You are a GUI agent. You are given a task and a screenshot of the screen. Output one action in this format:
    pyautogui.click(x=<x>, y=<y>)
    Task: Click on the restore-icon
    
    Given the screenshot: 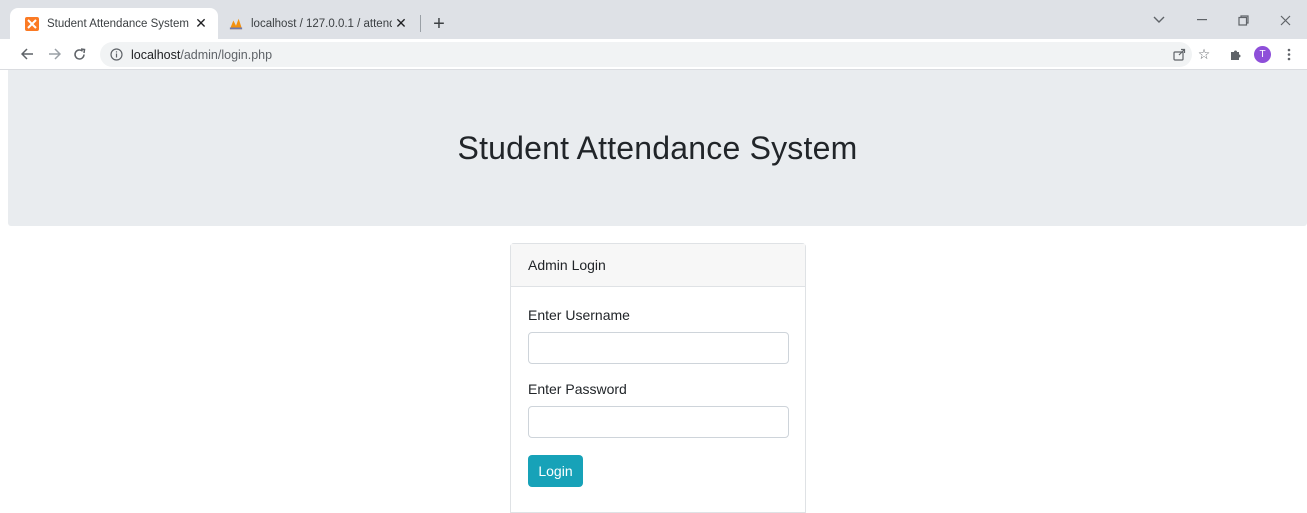 What is the action you would take?
    pyautogui.click(x=1243, y=20)
    